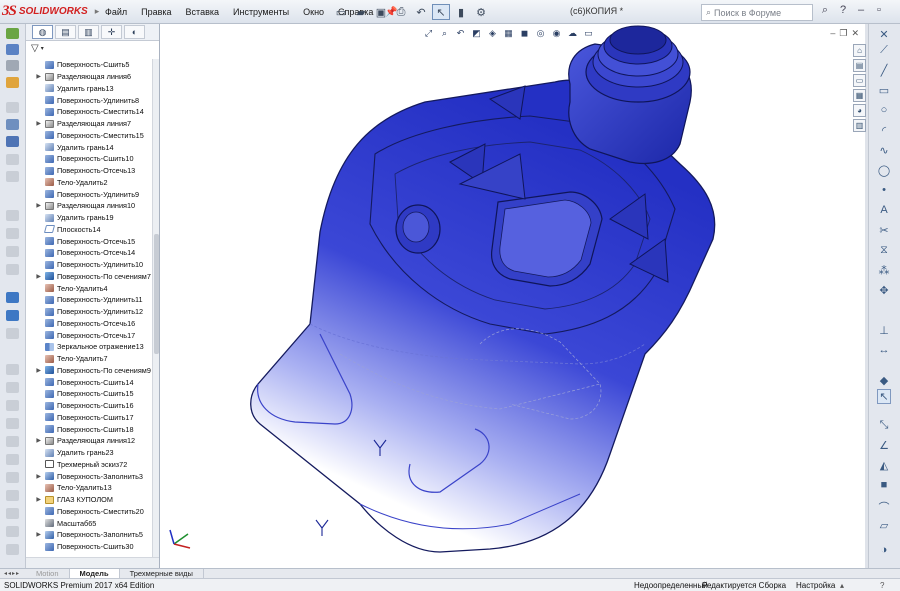  I want to click on feature-tree-item: Поверхность-Сшить5, so click(89, 65).